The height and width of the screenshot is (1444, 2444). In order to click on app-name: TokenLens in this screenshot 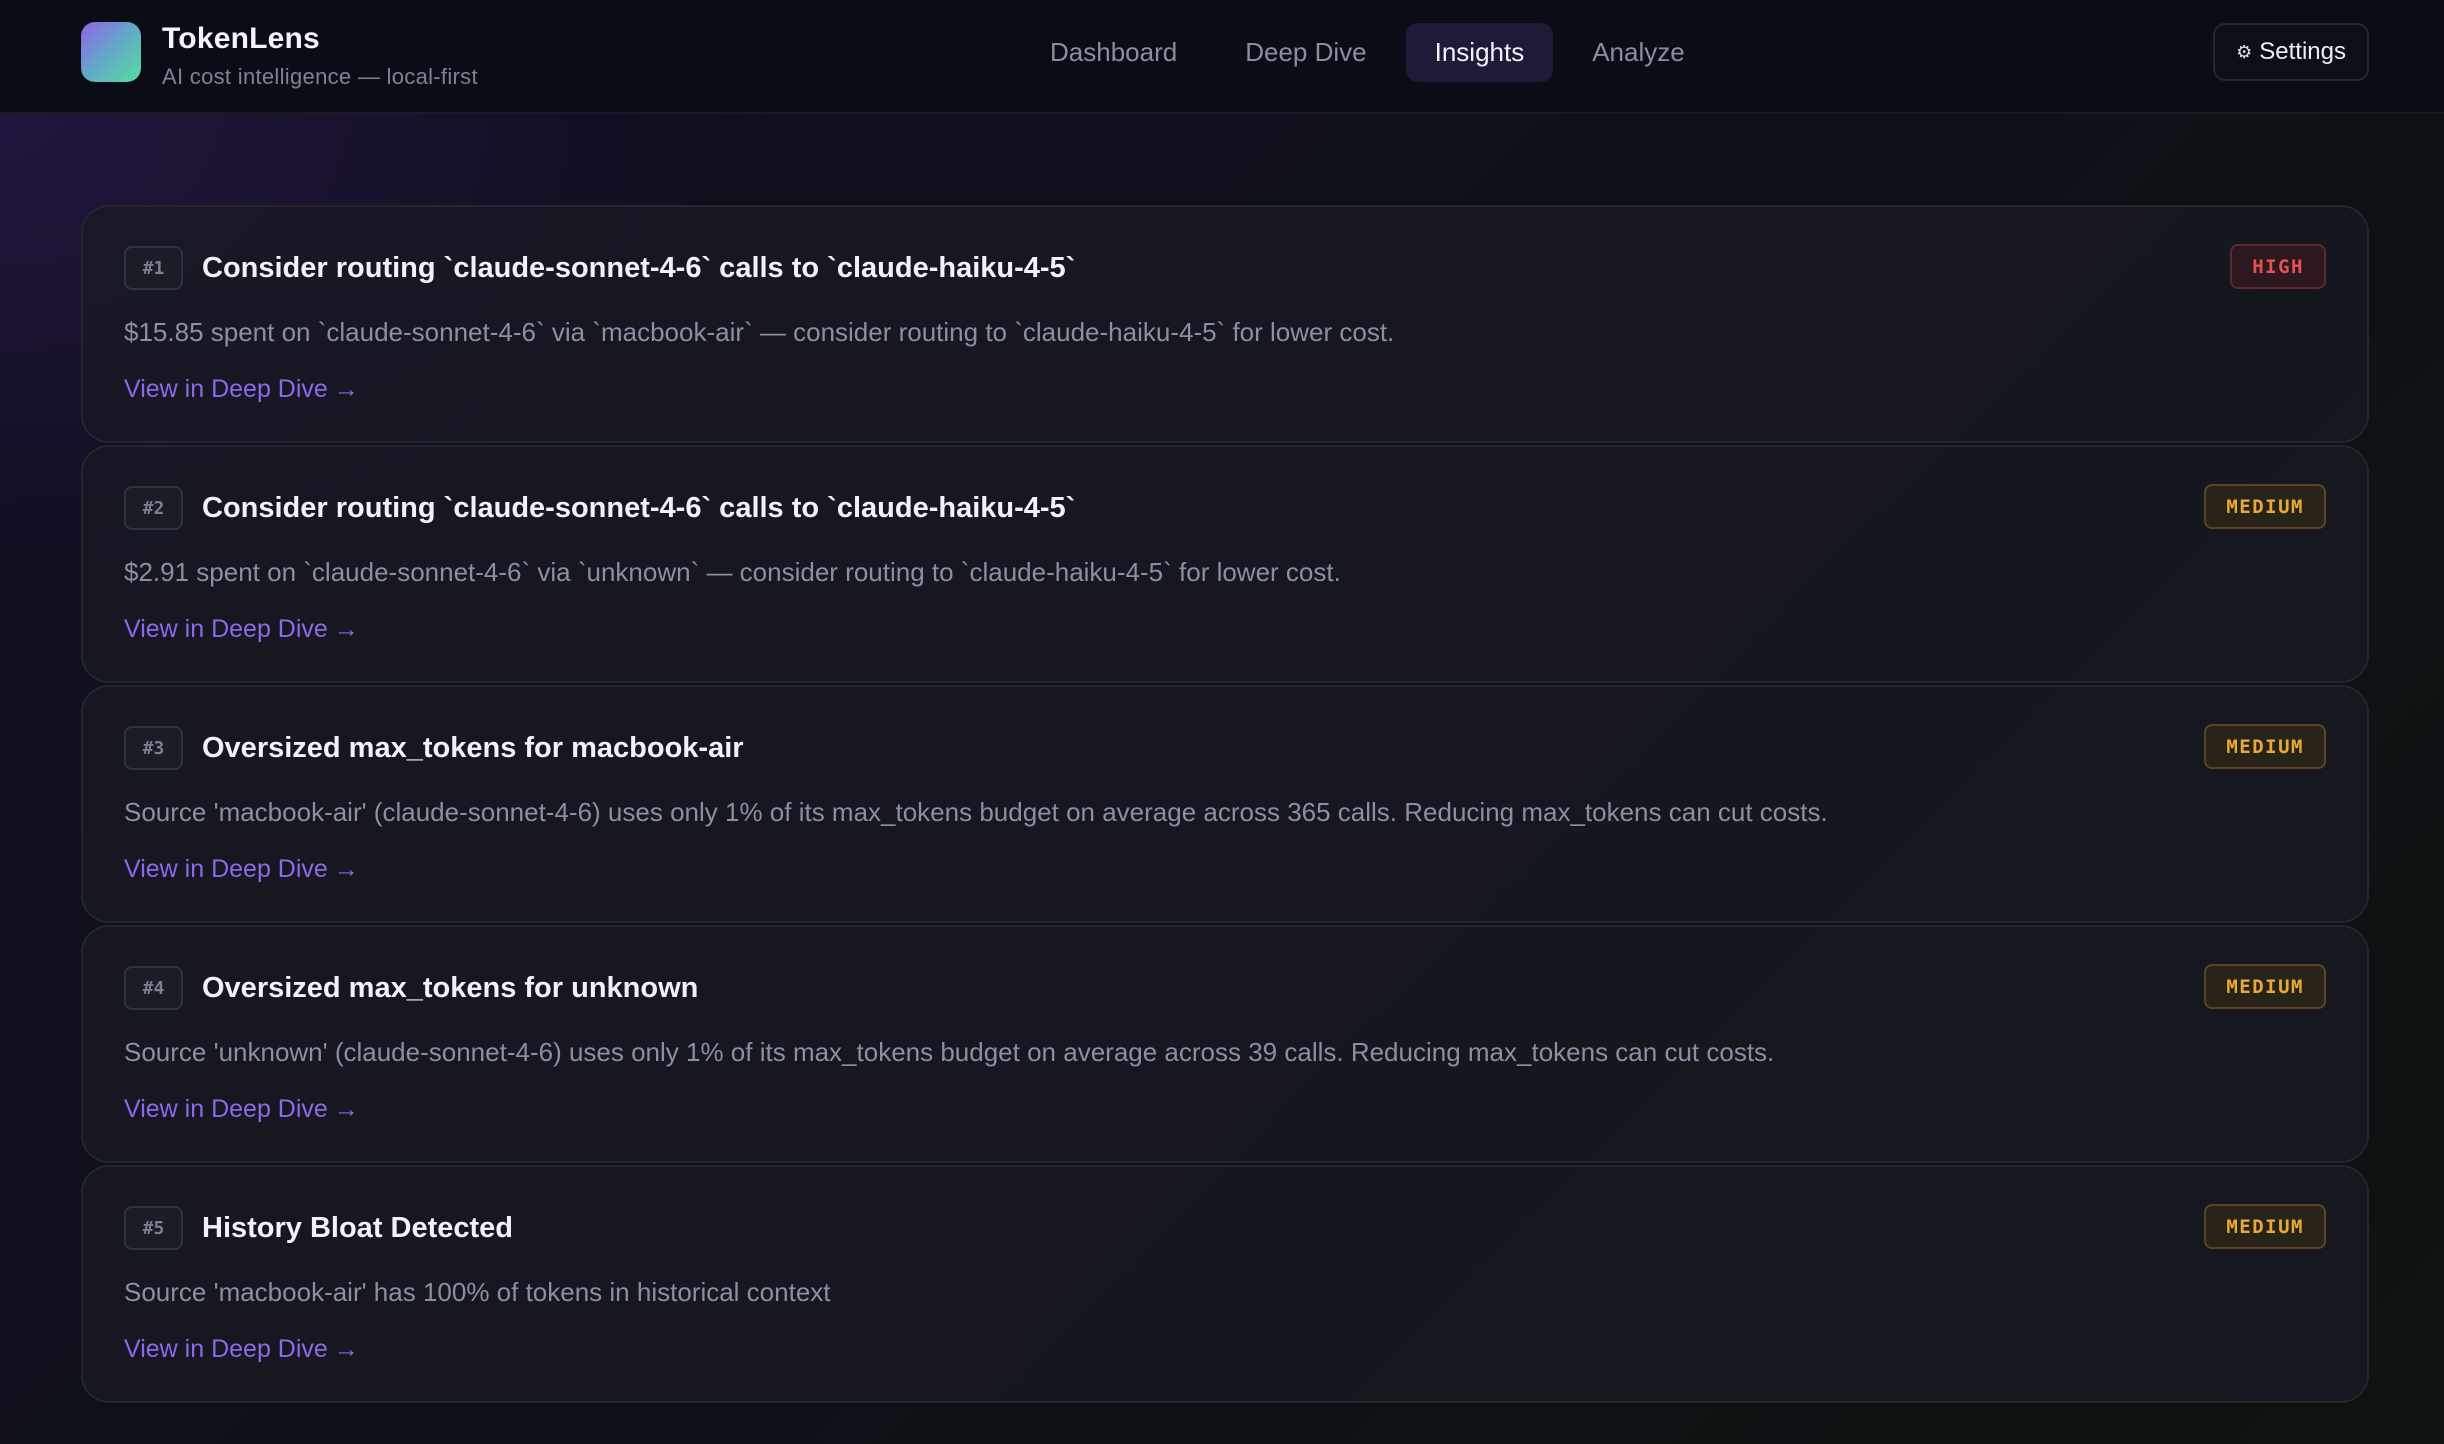, I will do `click(241, 38)`.